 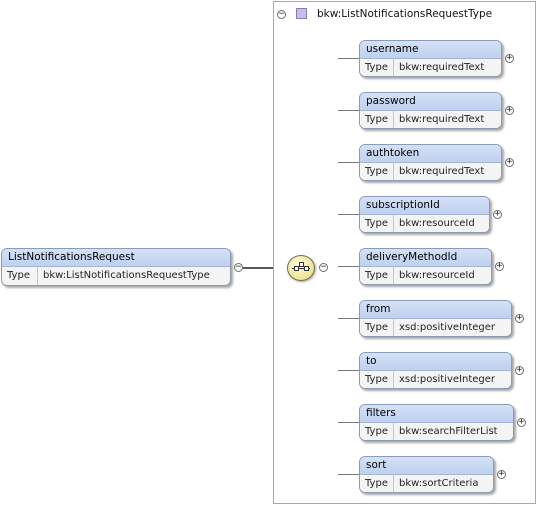 What do you see at coordinates (405, 14) in the screenshot?
I see `complex-type-name: bkw:ListNotificationsRequestType` at bounding box center [405, 14].